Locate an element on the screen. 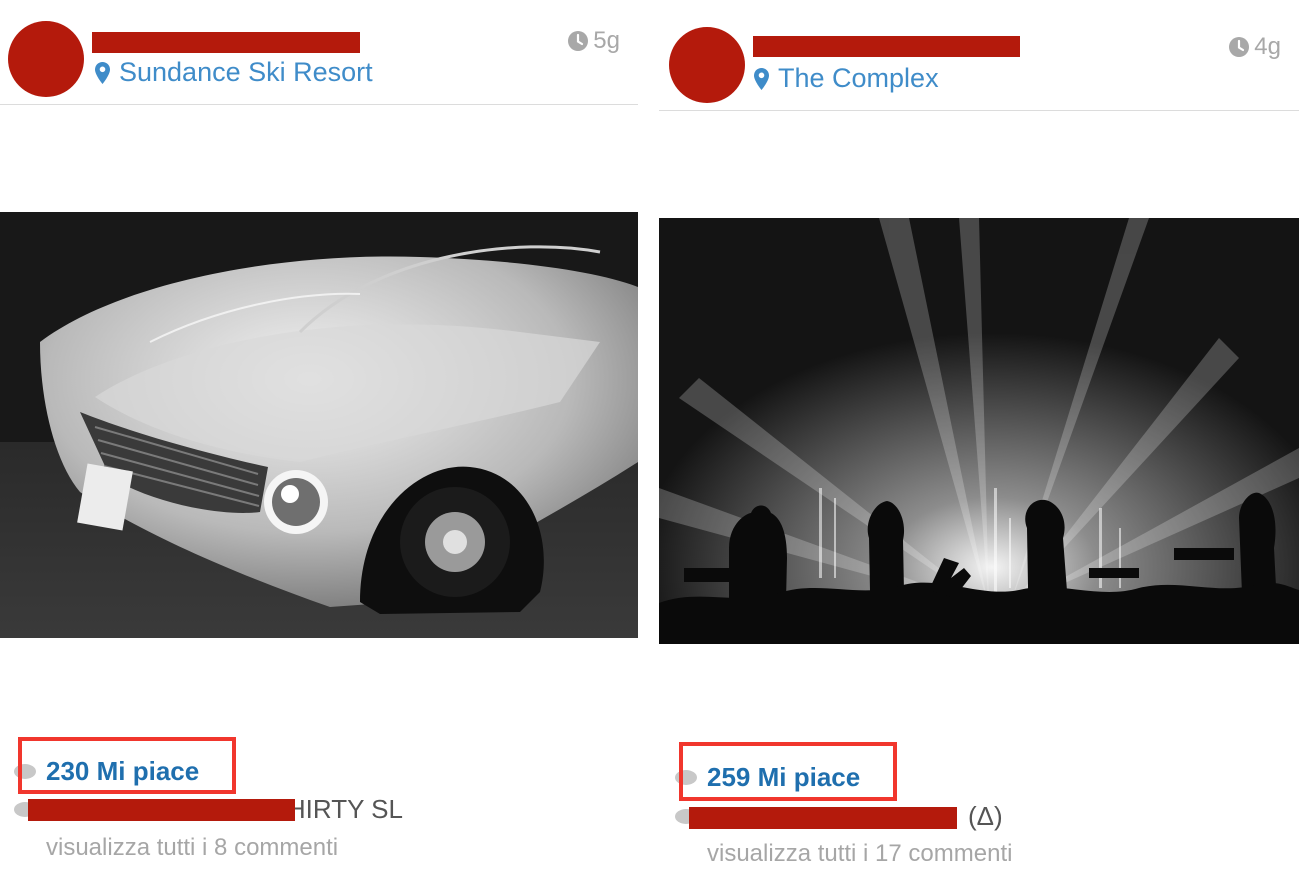 The height and width of the screenshot is (871, 1299). view-all-comments-link: visualizza tutti i 17 commenti is located at coordinates (859, 854).